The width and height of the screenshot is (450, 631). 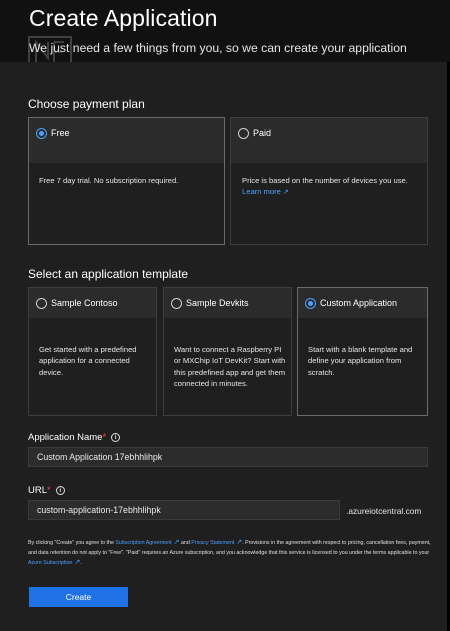 What do you see at coordinates (184, 510) in the screenshot?
I see `url-input: custom-application-17ebhhlihpk` at bounding box center [184, 510].